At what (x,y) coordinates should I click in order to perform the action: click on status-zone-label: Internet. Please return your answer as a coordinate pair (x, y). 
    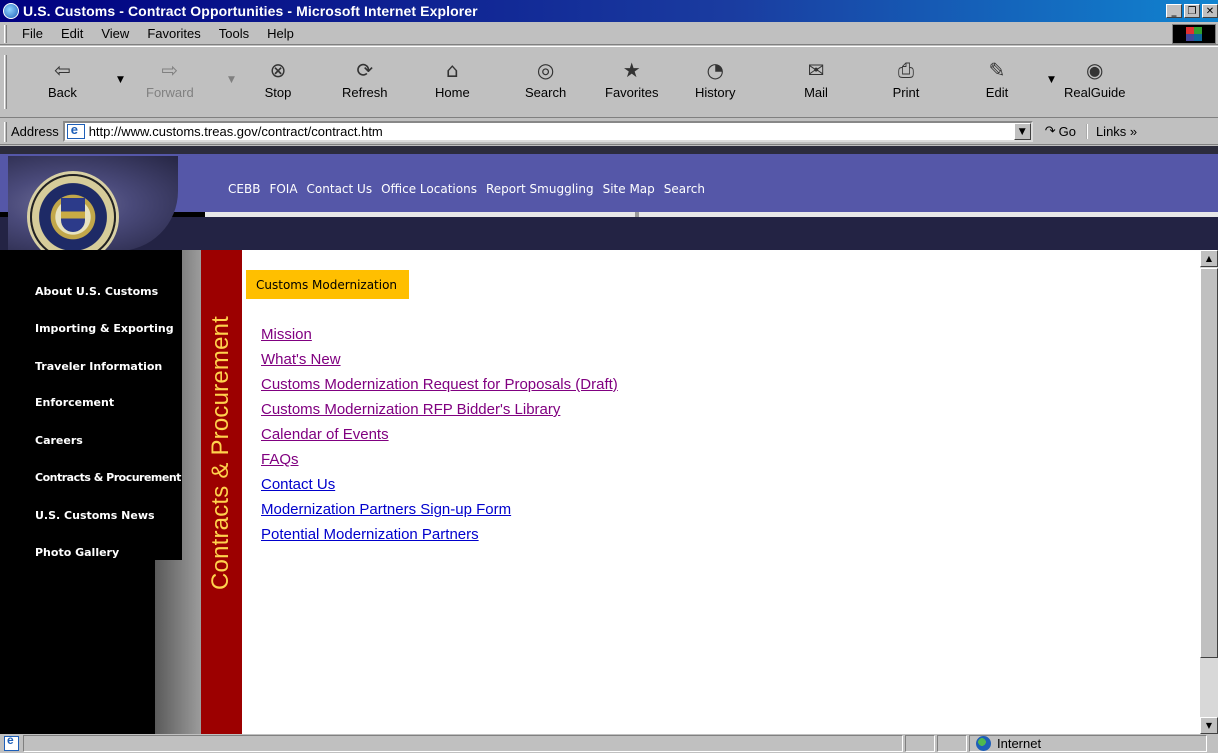
    Looking at the image, I should click on (1019, 743).